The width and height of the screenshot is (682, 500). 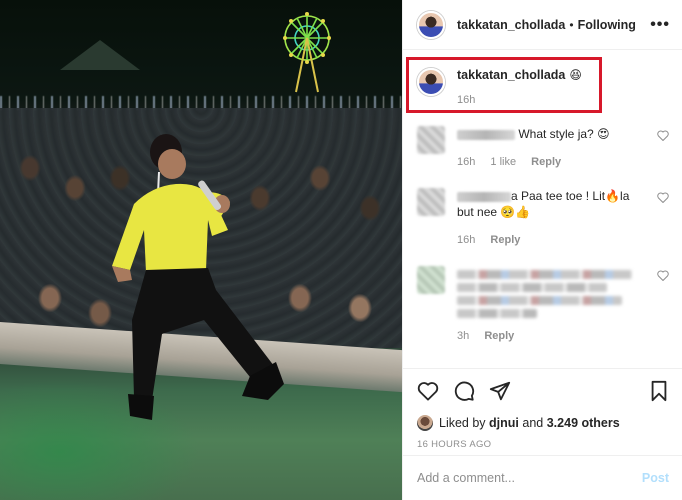 What do you see at coordinates (523, 212) in the screenshot?
I see `thumbs-up-emoji: 👍` at bounding box center [523, 212].